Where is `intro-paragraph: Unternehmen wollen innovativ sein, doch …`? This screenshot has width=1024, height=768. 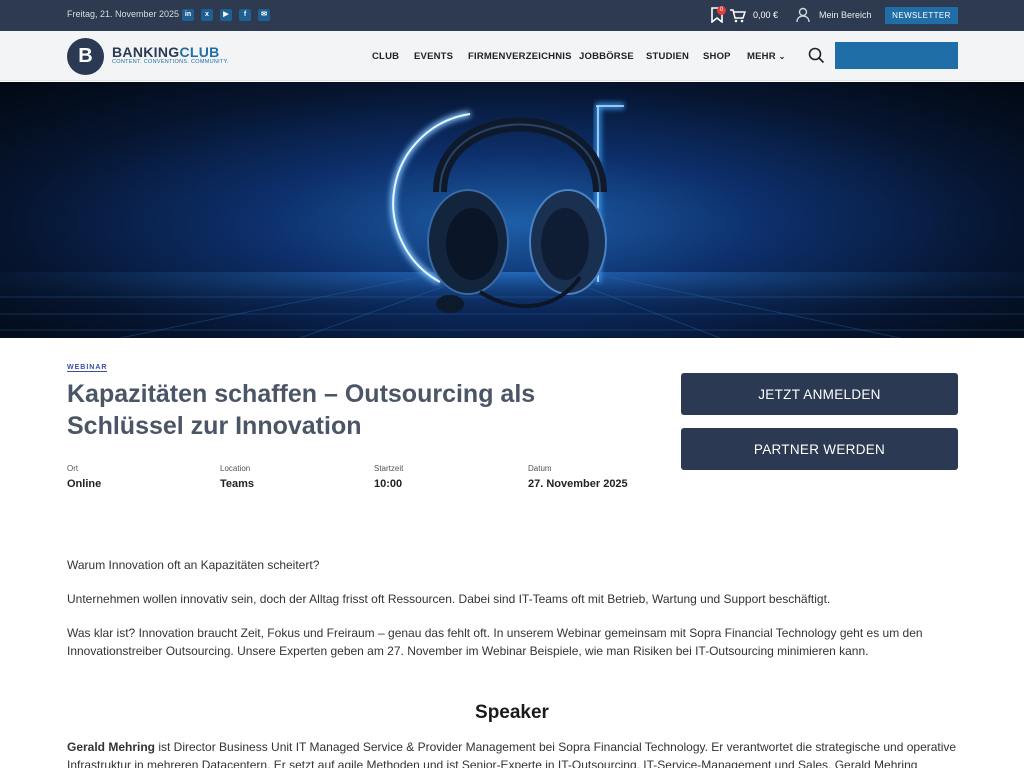
intro-paragraph: Unternehmen wollen innovativ sein, doch … is located at coordinates (449, 599).